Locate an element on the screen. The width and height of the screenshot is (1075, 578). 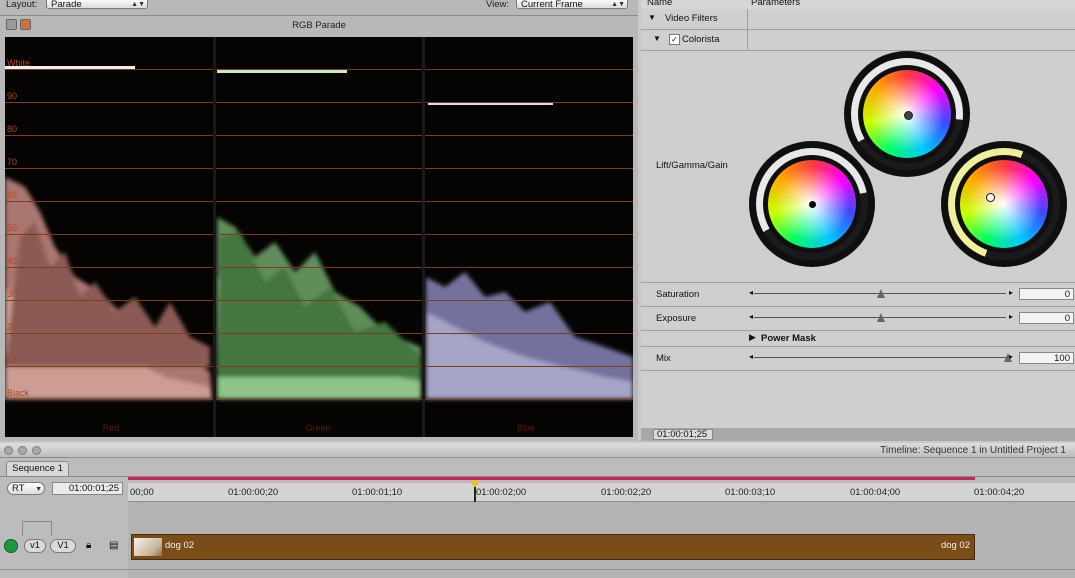
view-label: View: is located at coordinates (498, 5).